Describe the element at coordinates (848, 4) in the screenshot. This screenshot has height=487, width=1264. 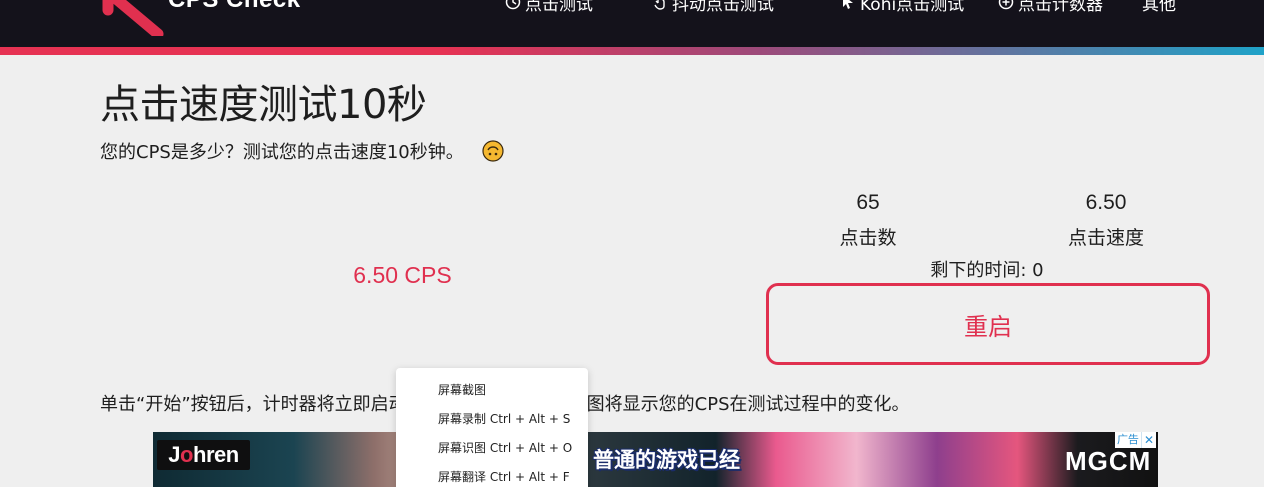
I see `cursor-icon` at that location.